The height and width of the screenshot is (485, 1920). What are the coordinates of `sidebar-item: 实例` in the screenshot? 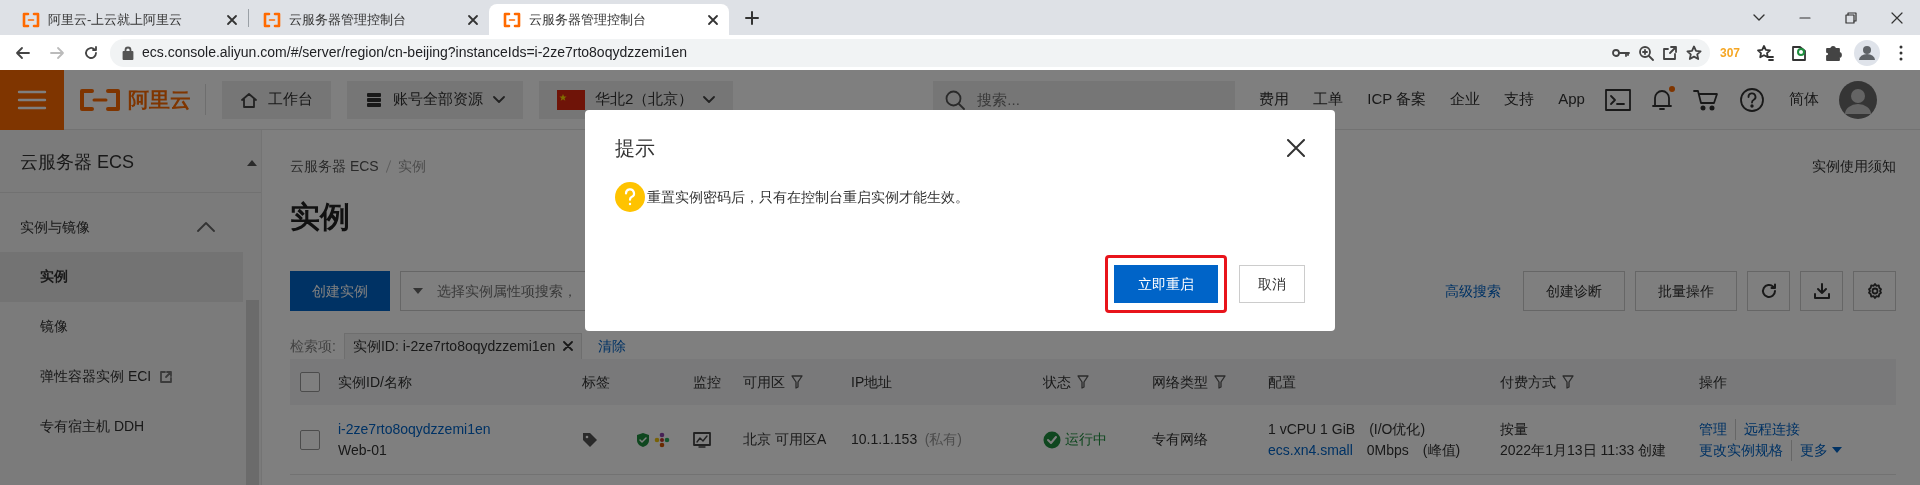 It's located at (121, 276).